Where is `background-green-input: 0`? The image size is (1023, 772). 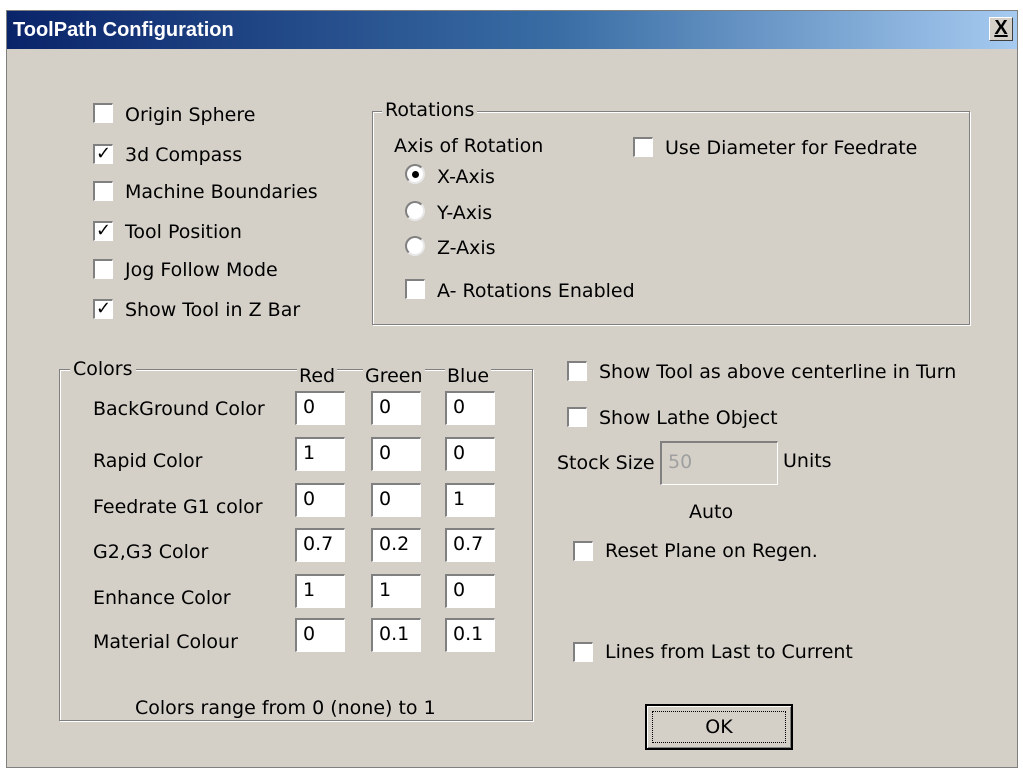
background-green-input: 0 is located at coordinates (396, 408).